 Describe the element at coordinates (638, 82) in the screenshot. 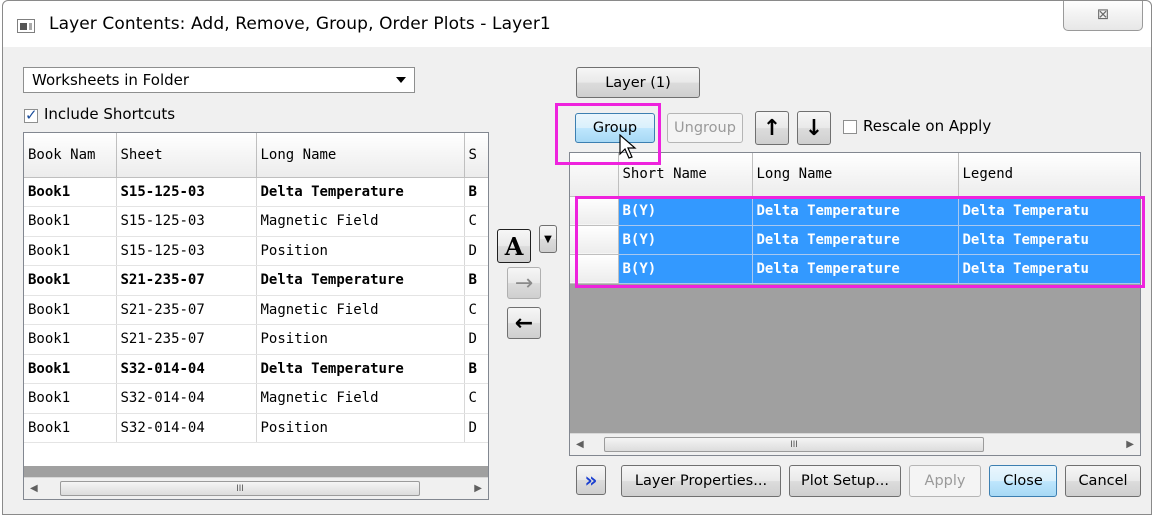

I see `layer-button: Layer (1)` at that location.